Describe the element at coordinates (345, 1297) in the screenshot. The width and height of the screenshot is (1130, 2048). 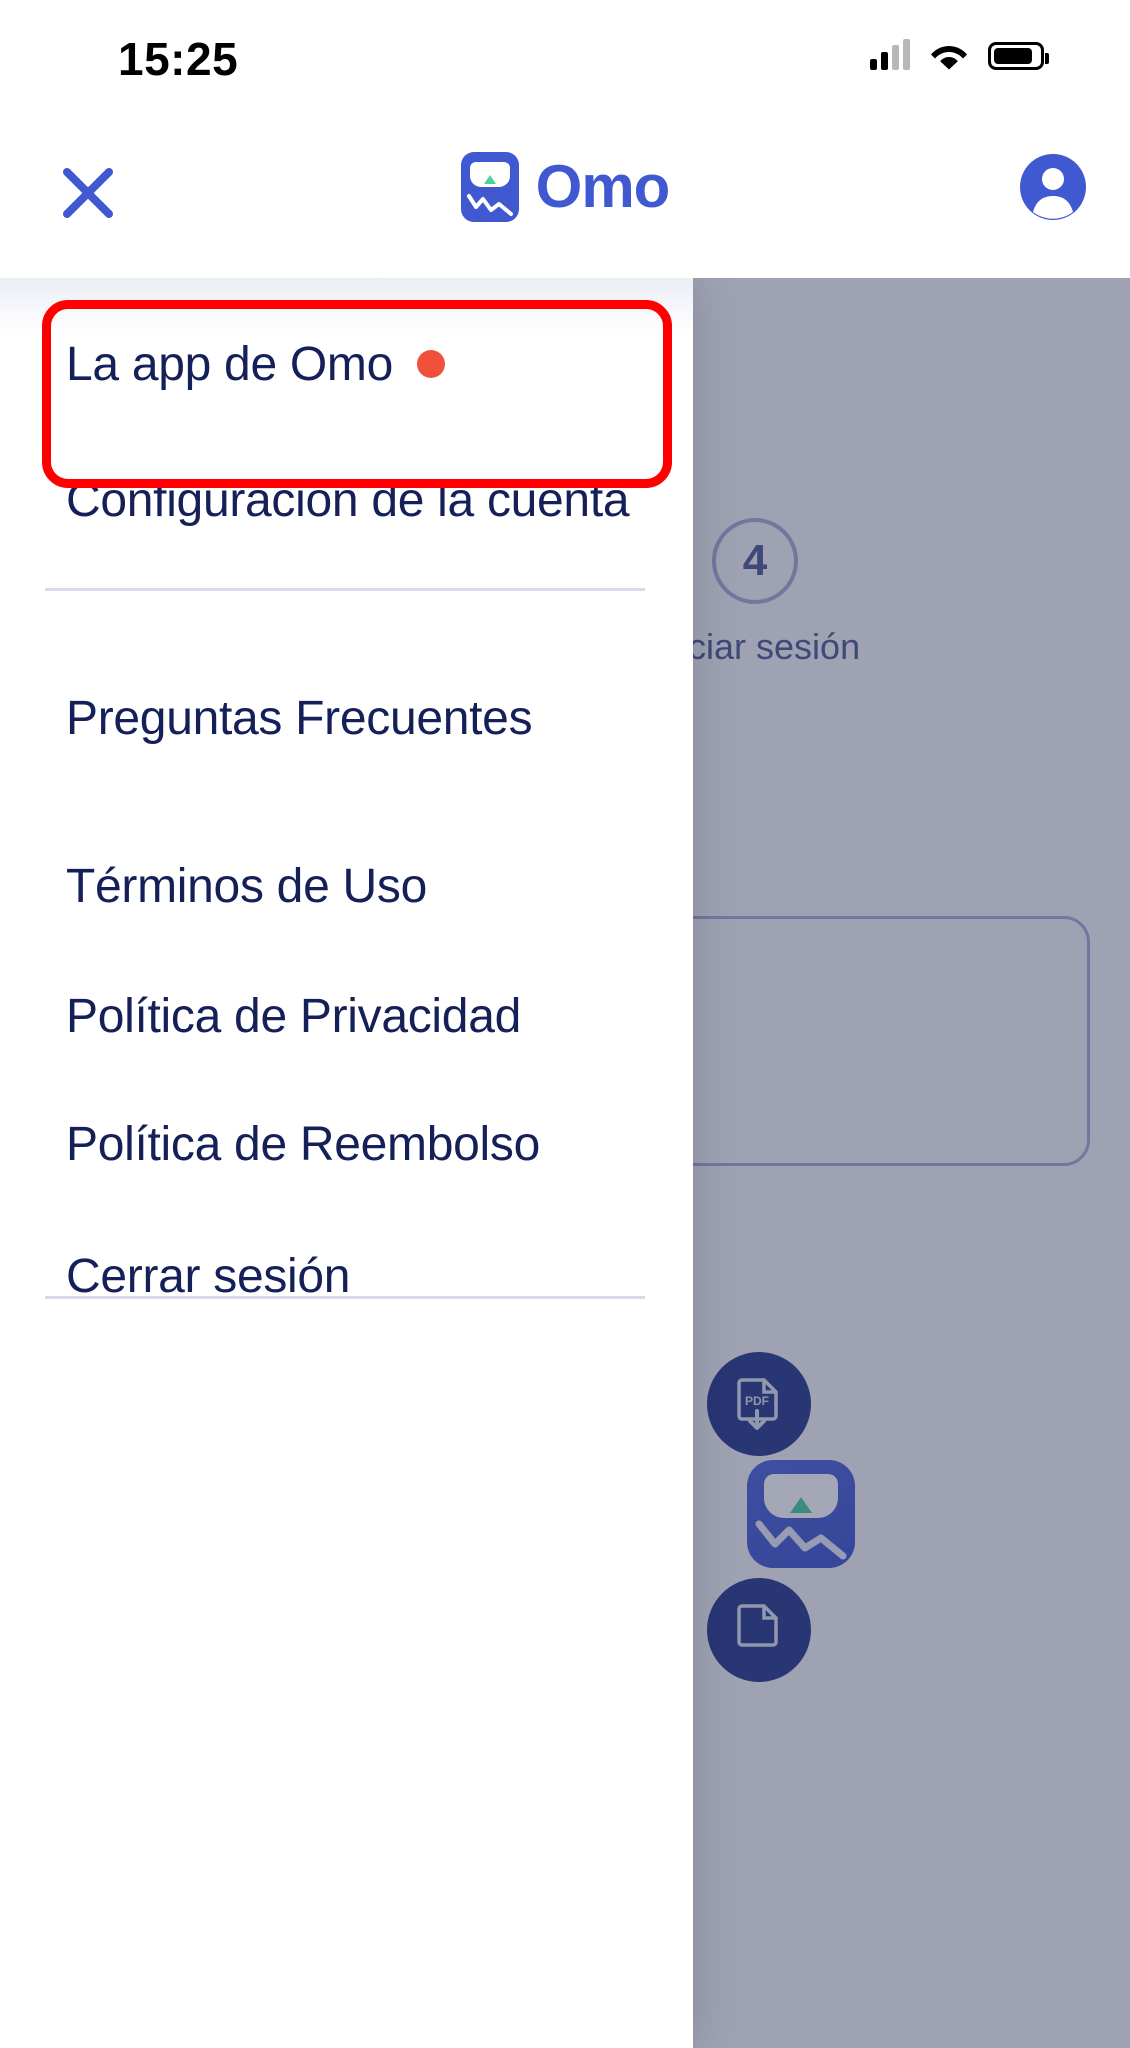
I see `menu-divider-bottom` at that location.